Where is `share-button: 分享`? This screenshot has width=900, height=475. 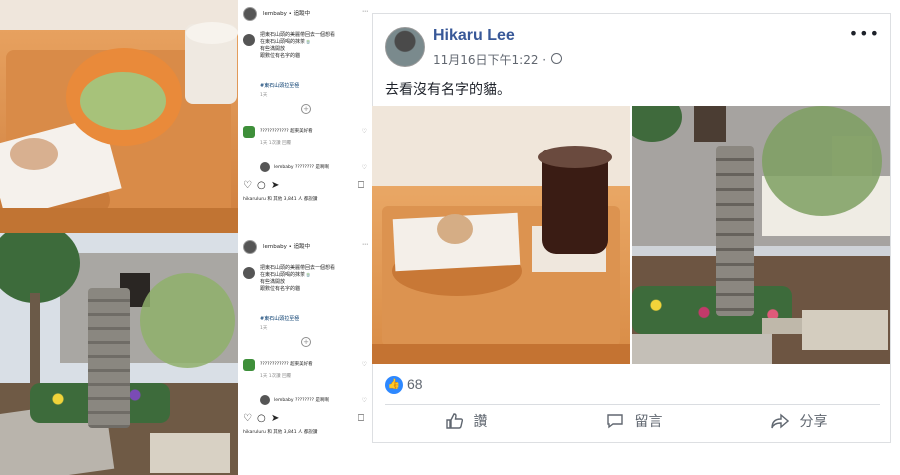 share-button: 分享 is located at coordinates (799, 425).